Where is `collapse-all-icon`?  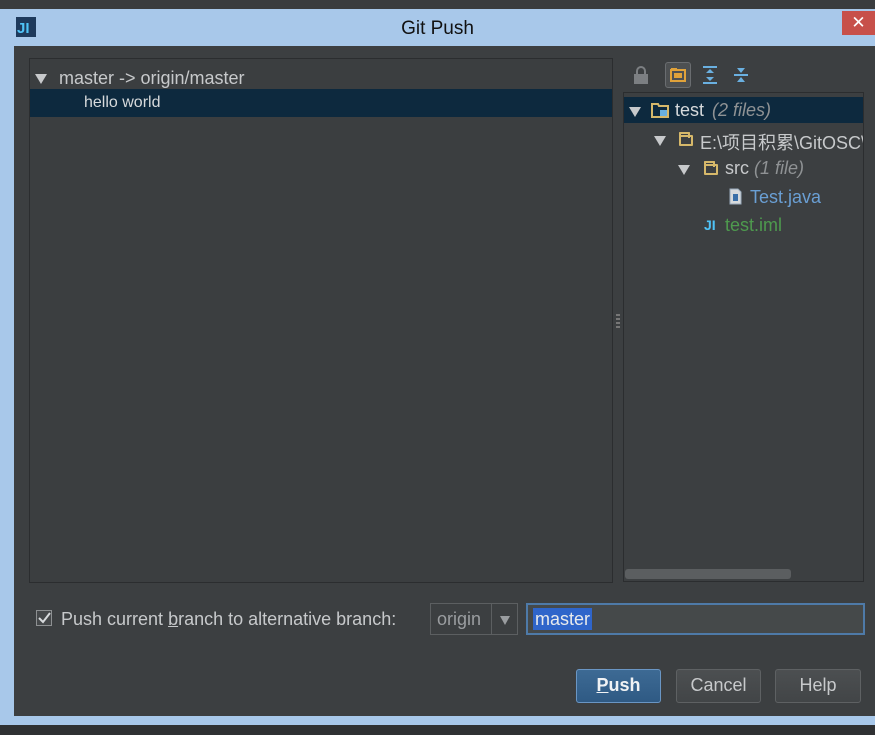 collapse-all-icon is located at coordinates (741, 75).